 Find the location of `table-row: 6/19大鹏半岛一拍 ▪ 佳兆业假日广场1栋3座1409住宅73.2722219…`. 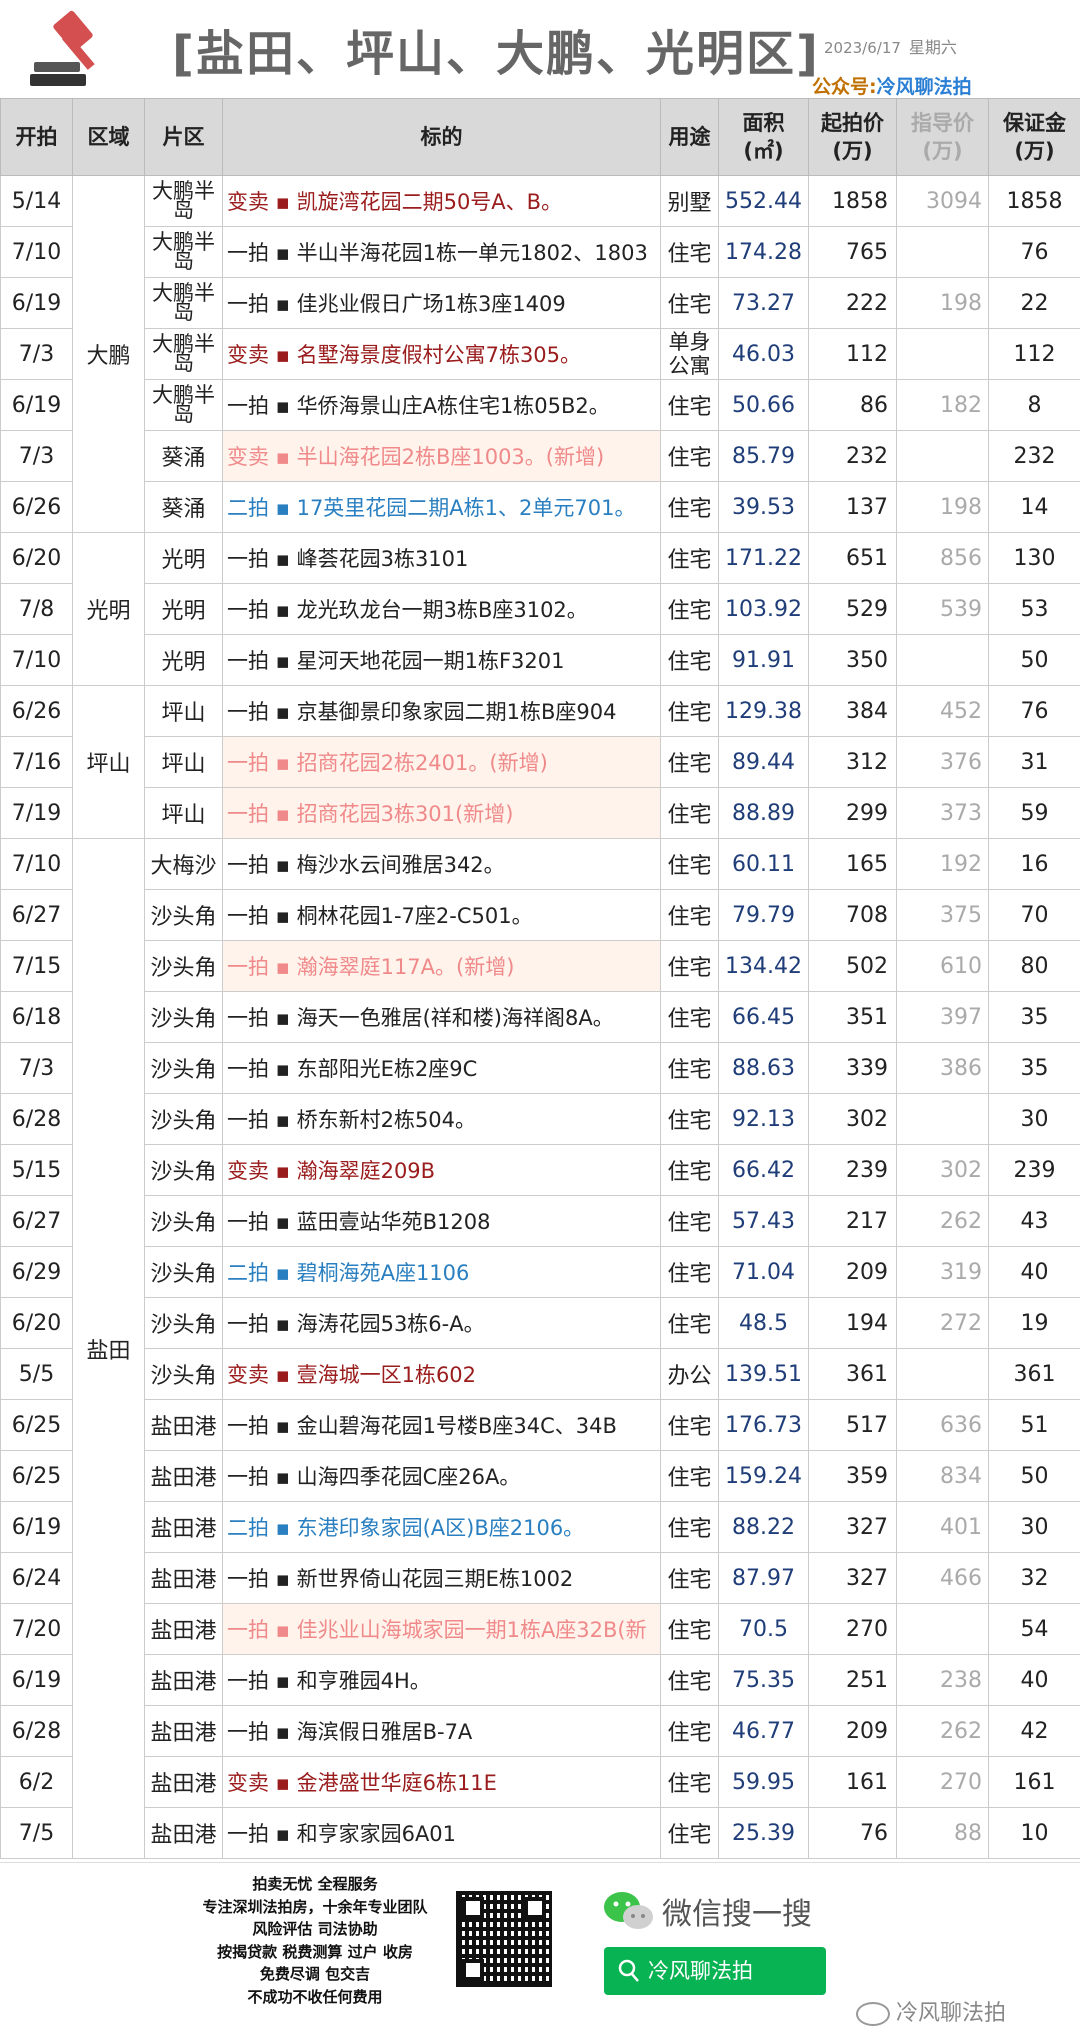

table-row: 6/19大鹏半岛一拍 ▪ 佳兆业假日广场1栋3座1409住宅73.2722219… is located at coordinates (540, 303).